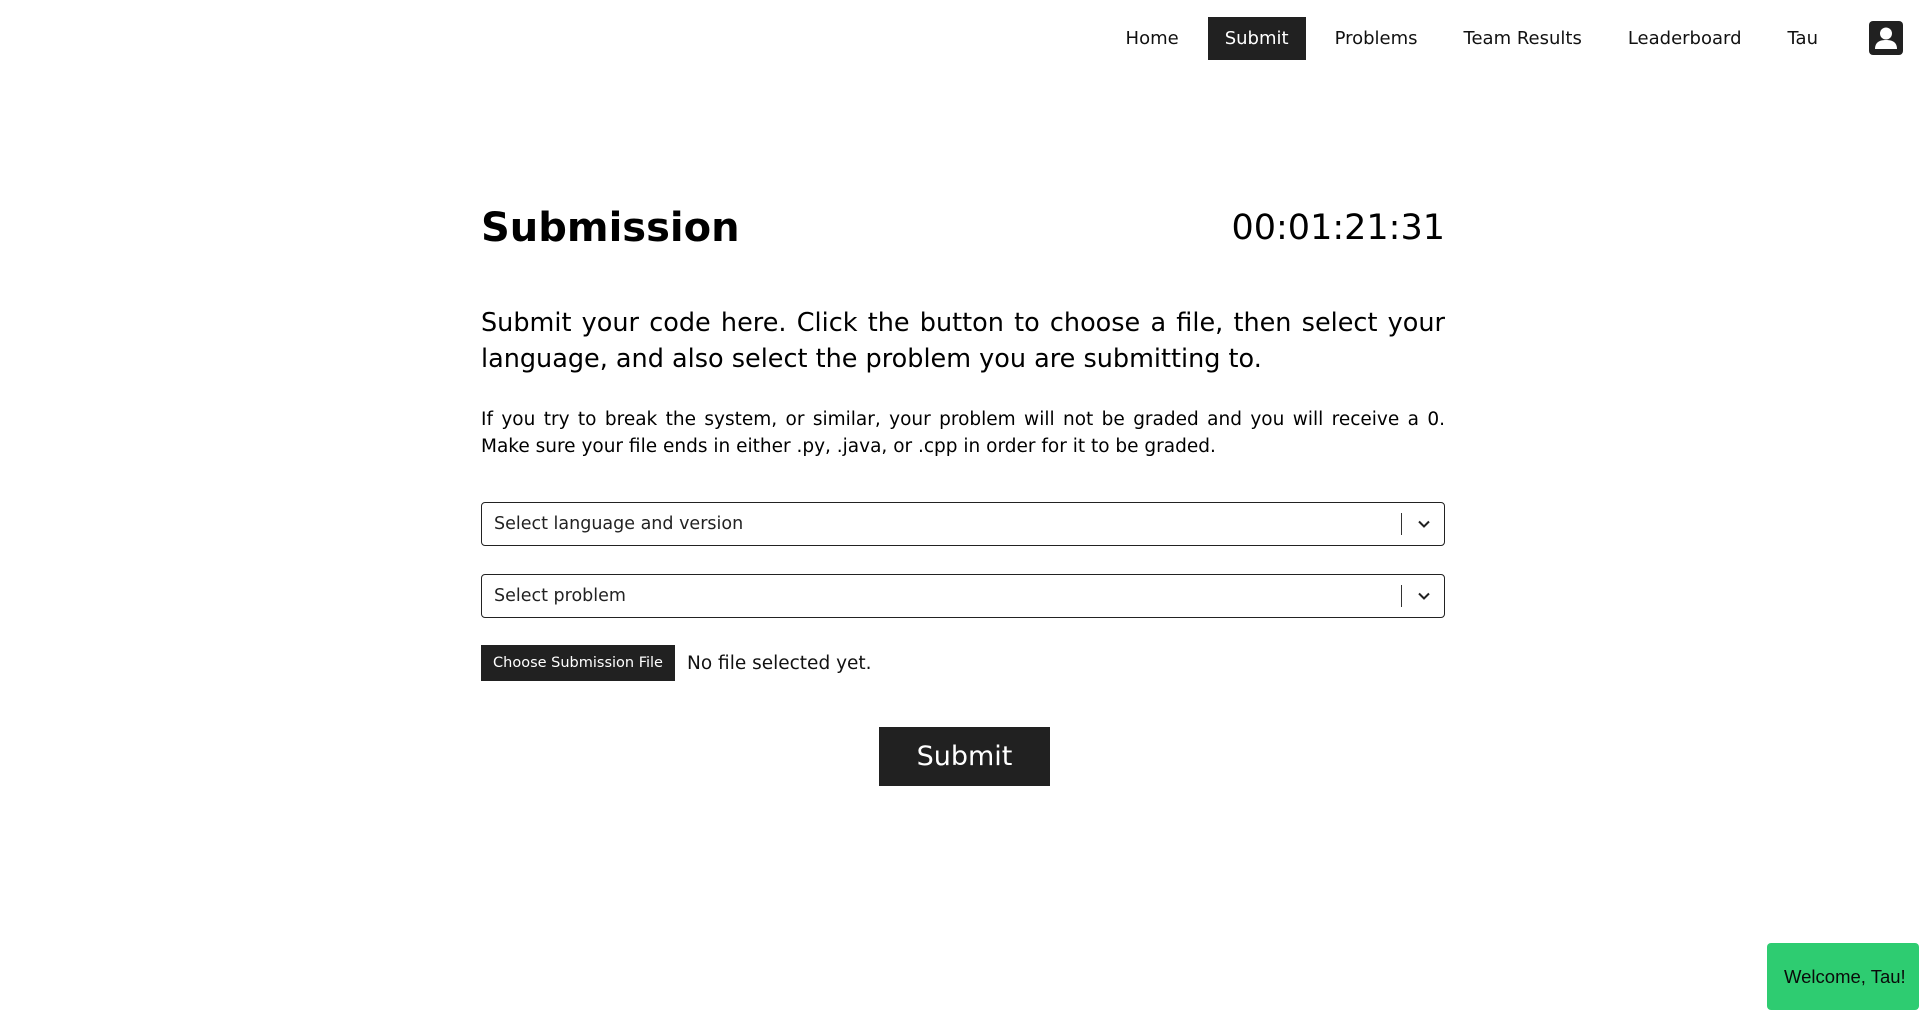  I want to click on page-title: Submission, so click(610, 228).